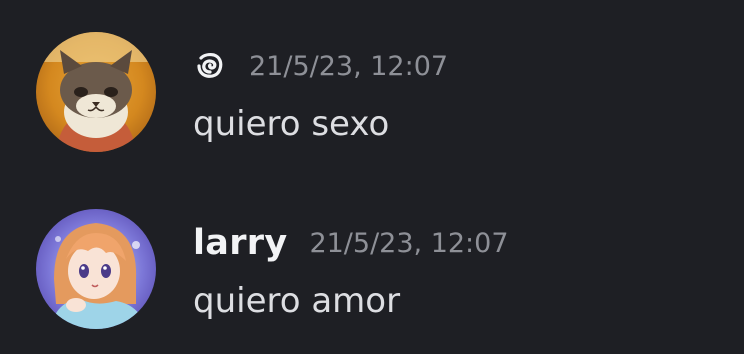  I want to click on message-header: 21/5/23, 12:07, so click(320, 66).